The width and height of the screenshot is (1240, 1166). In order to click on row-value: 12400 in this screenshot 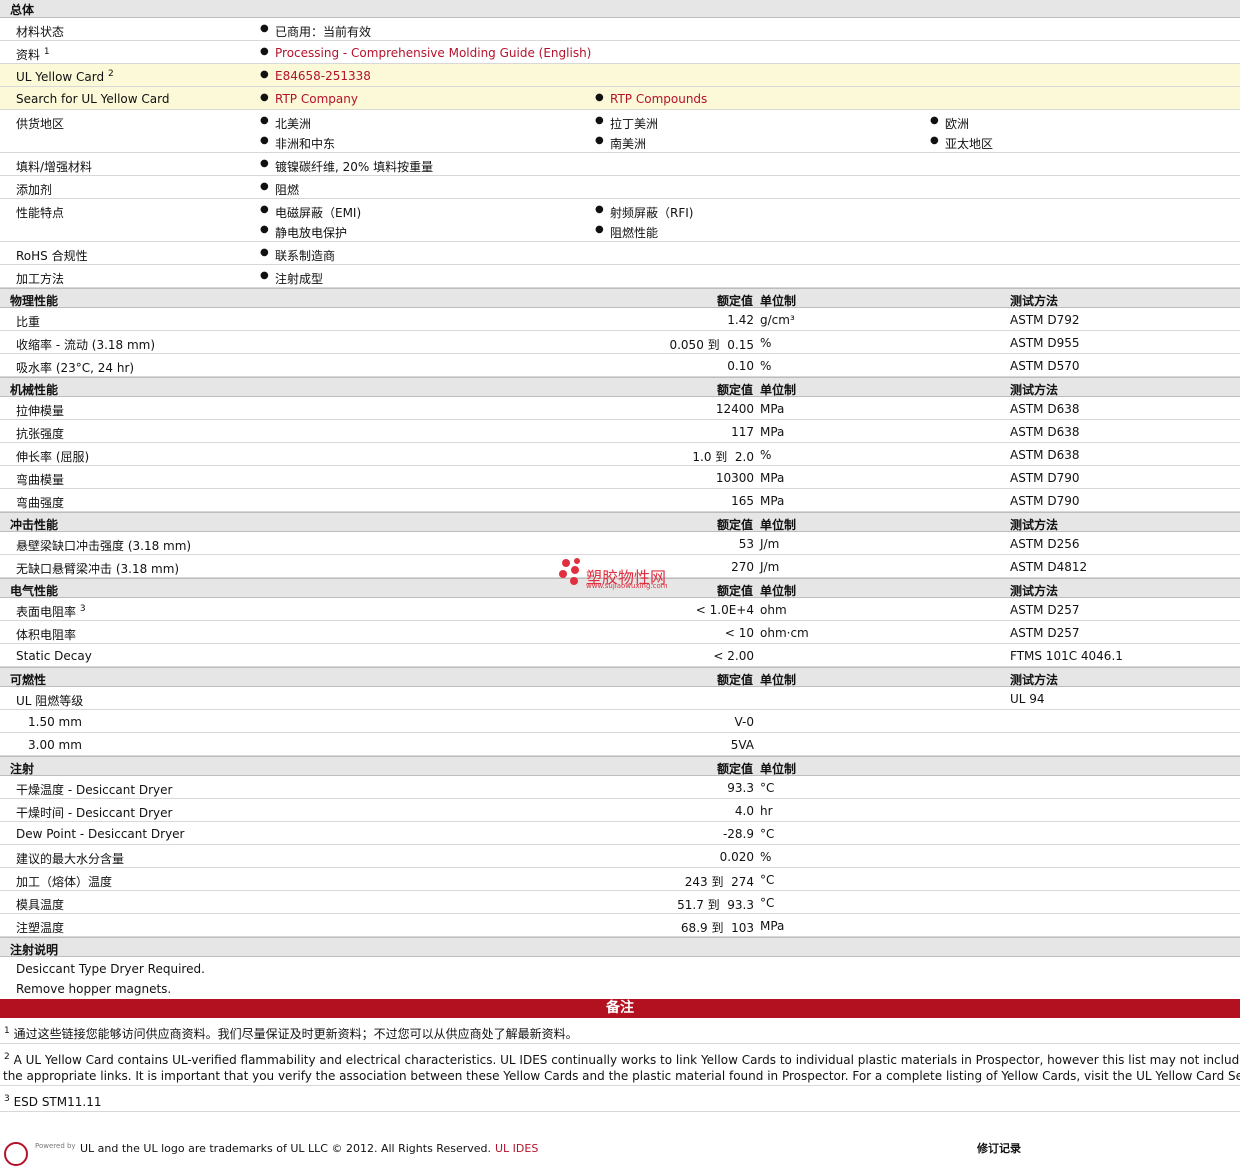, I will do `click(734, 409)`.